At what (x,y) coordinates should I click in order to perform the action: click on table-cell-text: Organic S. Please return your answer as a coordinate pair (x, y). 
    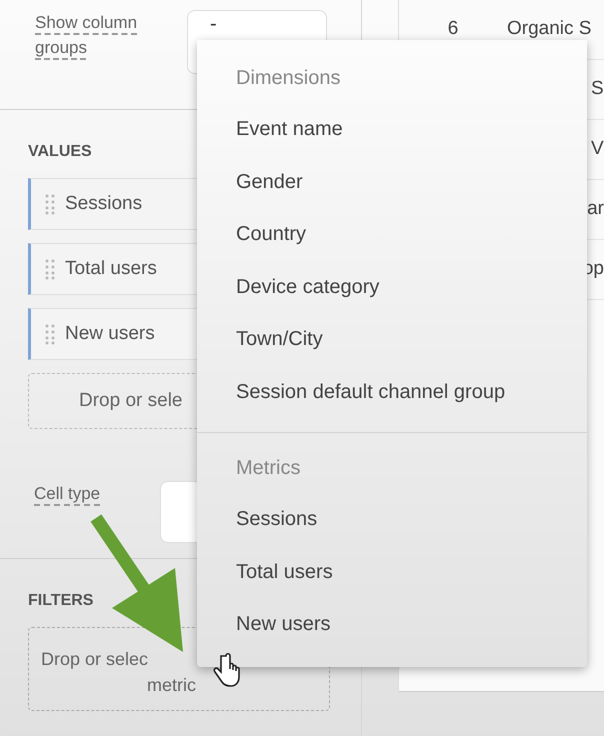
    Looking at the image, I should click on (549, 29).